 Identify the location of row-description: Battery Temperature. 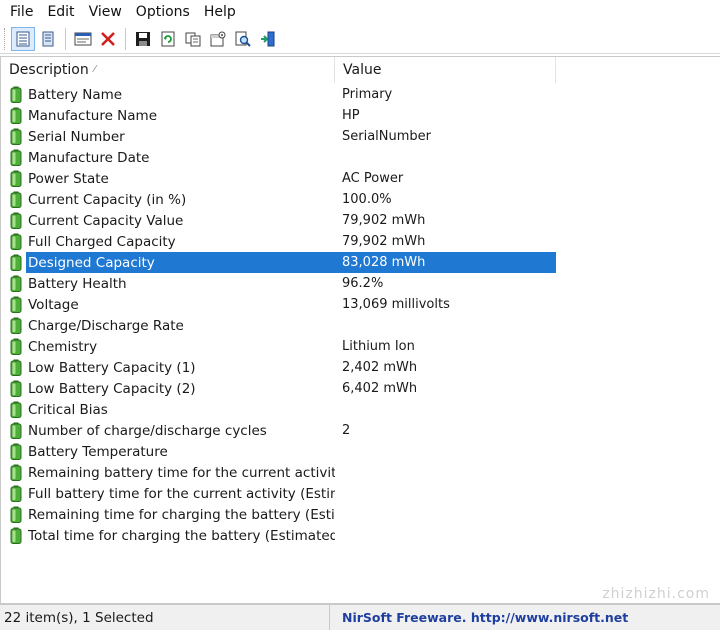
(98, 451).